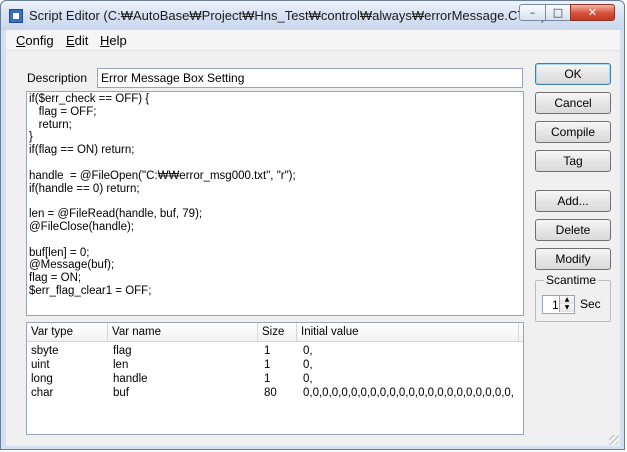 The width and height of the screenshot is (627, 452). What do you see at coordinates (270, 393) in the screenshot?
I see `cell-size: 80` at bounding box center [270, 393].